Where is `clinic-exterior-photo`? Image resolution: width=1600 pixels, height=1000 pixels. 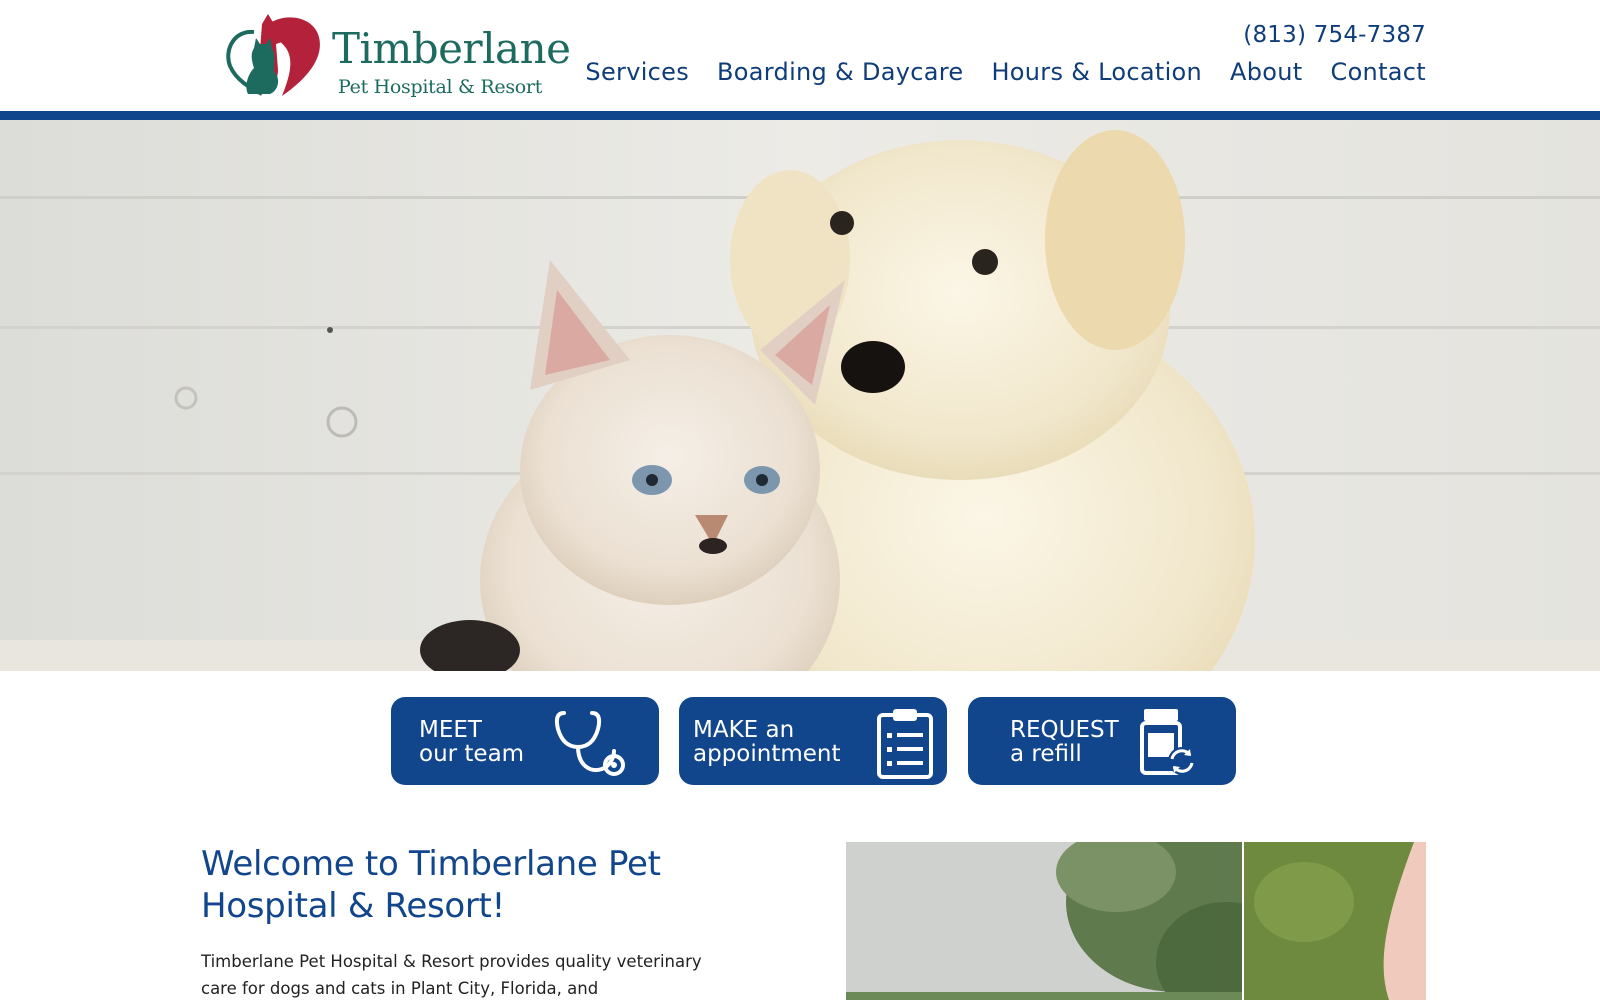
clinic-exterior-photo is located at coordinates (1044, 921).